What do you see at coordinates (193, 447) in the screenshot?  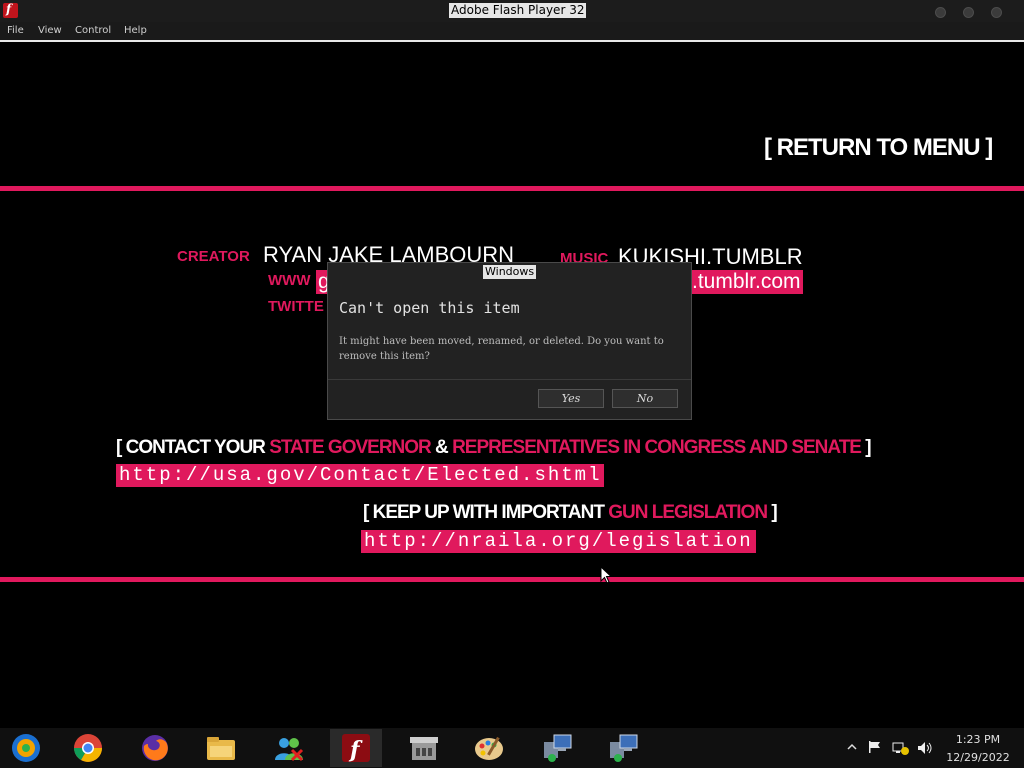 I see `contact-prefix: [ CONTACT YOUR` at bounding box center [193, 447].